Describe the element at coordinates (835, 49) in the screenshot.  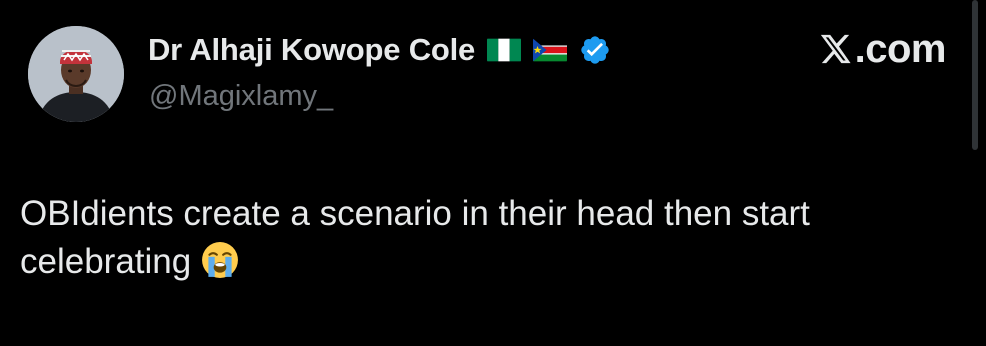
I see `x-logo-icon` at that location.